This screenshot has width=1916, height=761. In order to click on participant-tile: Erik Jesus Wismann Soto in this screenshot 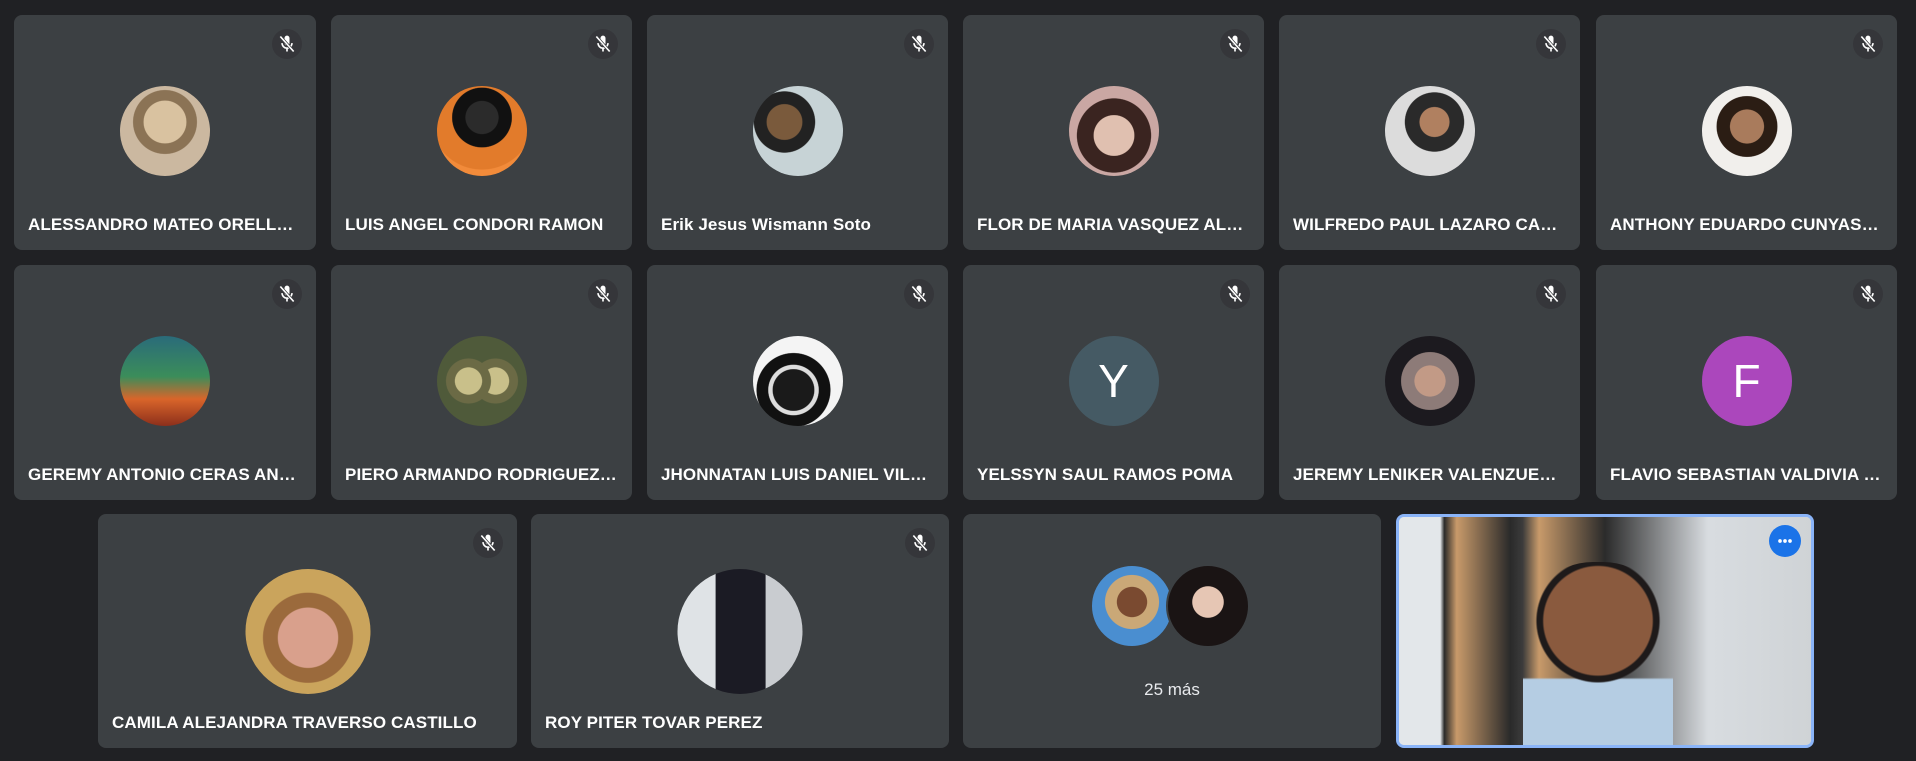, I will do `click(797, 132)`.